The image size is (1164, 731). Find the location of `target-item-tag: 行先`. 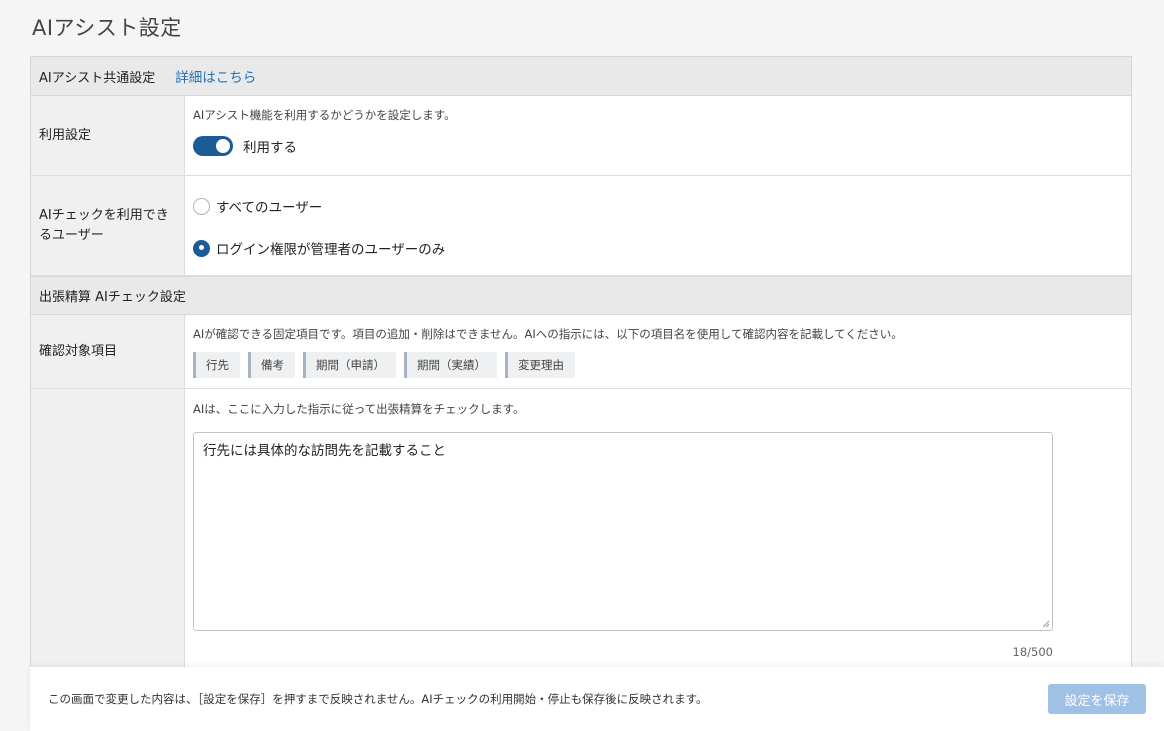

target-item-tag: 行先 is located at coordinates (216, 365).